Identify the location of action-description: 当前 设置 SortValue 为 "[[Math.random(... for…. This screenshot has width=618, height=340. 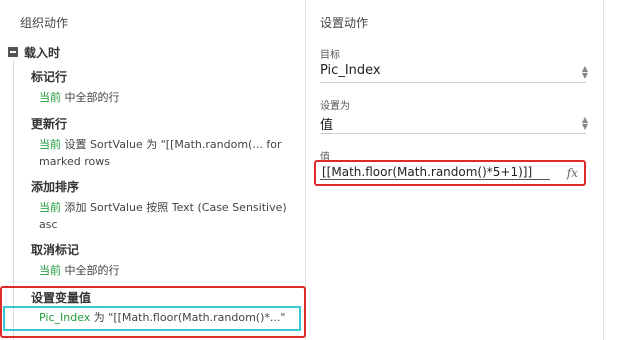
(166, 153).